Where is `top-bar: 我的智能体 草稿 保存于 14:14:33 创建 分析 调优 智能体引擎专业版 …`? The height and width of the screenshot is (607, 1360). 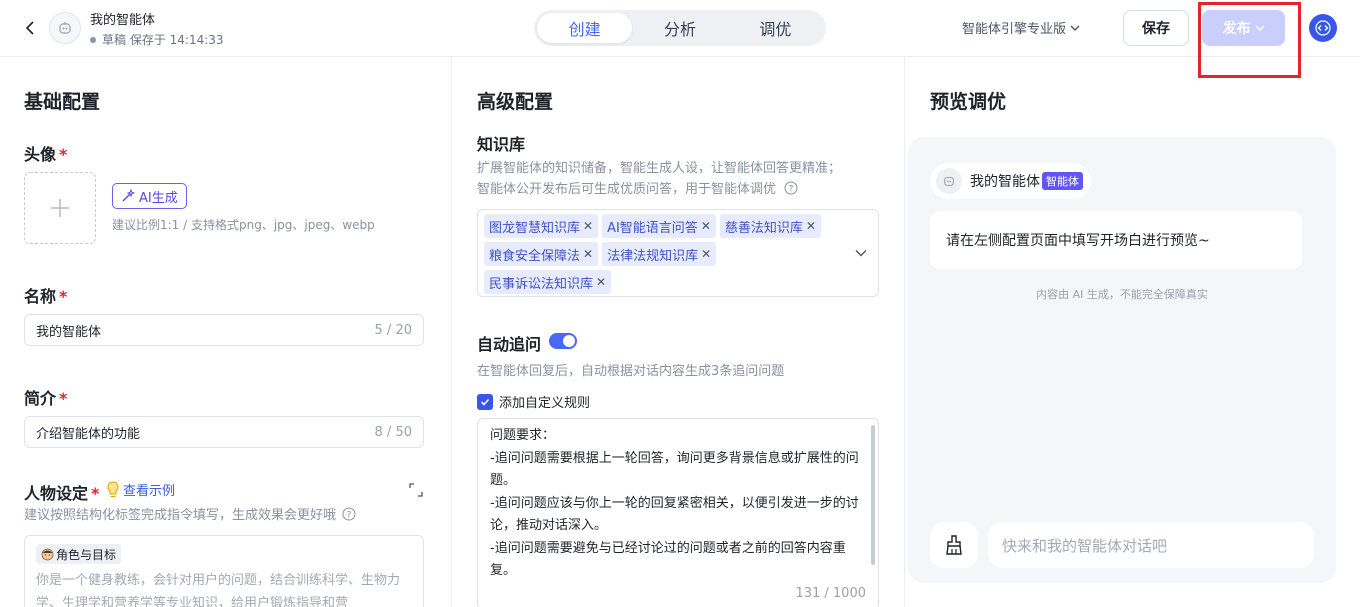
top-bar: 我的智能体 草稿 保存于 14:14:33 创建 分析 调优 智能体引擎专业版 … is located at coordinates (680, 28).